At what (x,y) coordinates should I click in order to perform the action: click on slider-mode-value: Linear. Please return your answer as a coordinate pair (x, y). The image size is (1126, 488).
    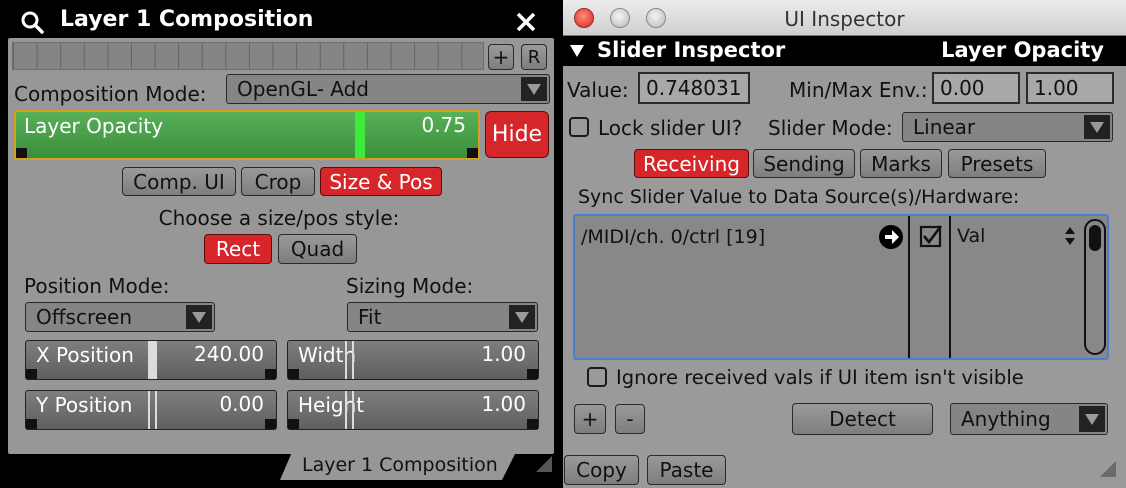
    Looking at the image, I should click on (944, 127).